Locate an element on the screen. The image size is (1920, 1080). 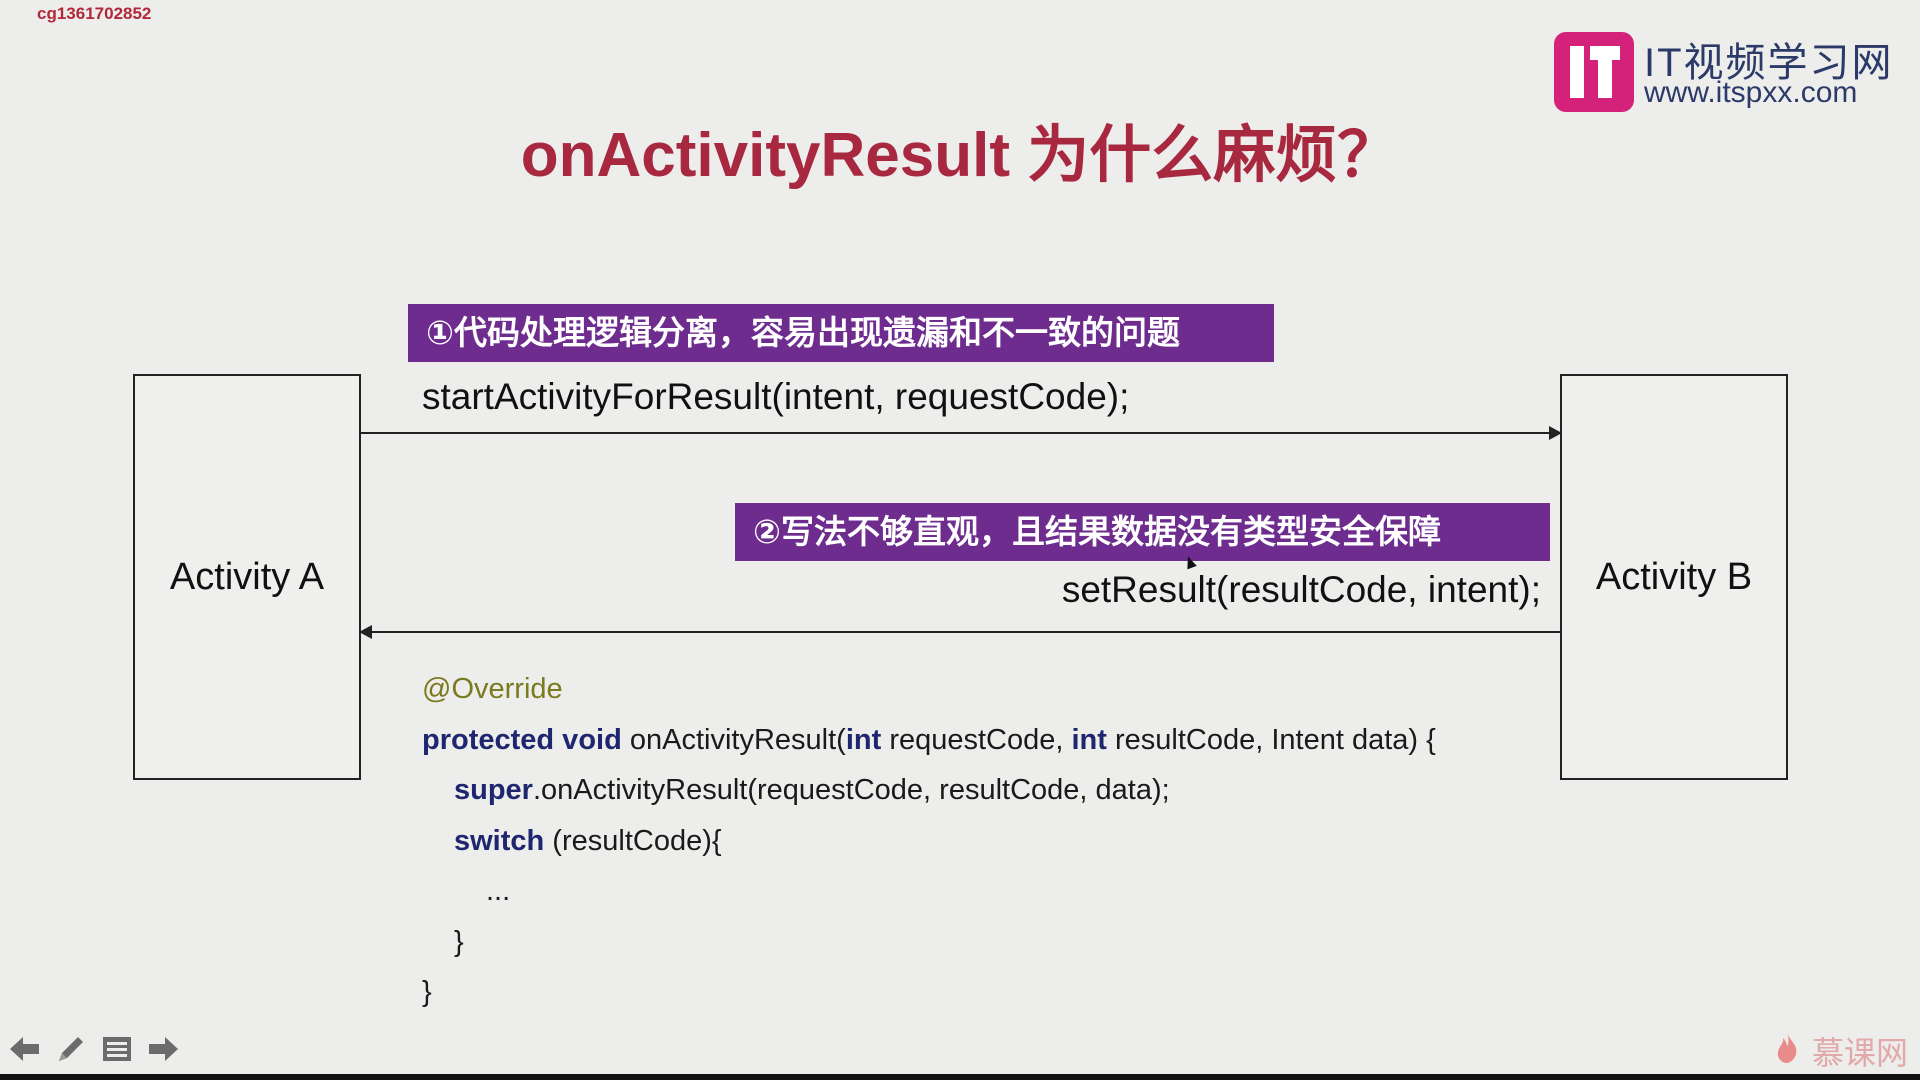
arrow-left-icon is located at coordinates (25, 1049).